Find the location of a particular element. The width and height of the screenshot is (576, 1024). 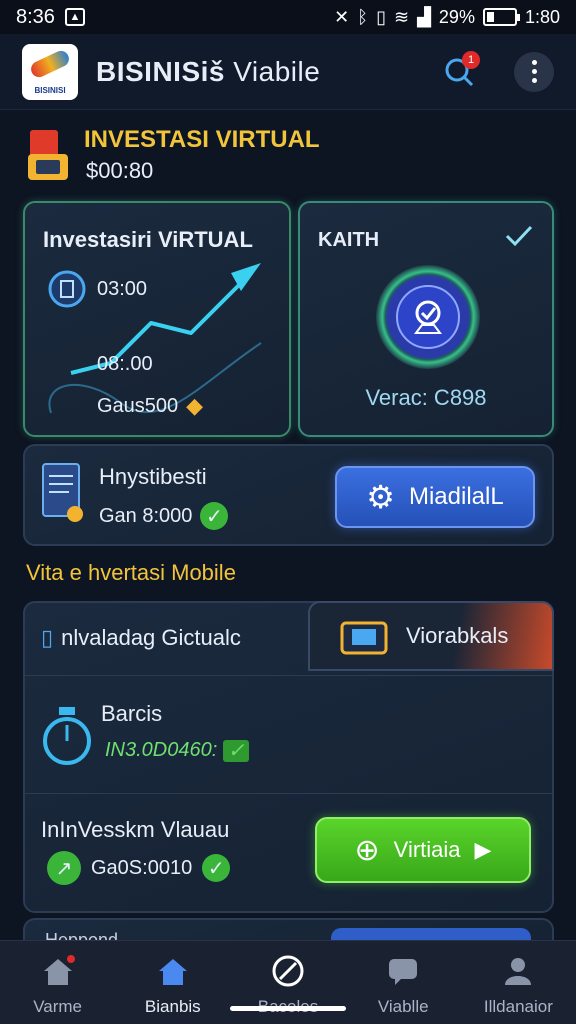

app-logo: BISINISI is located at coordinates (50, 71).